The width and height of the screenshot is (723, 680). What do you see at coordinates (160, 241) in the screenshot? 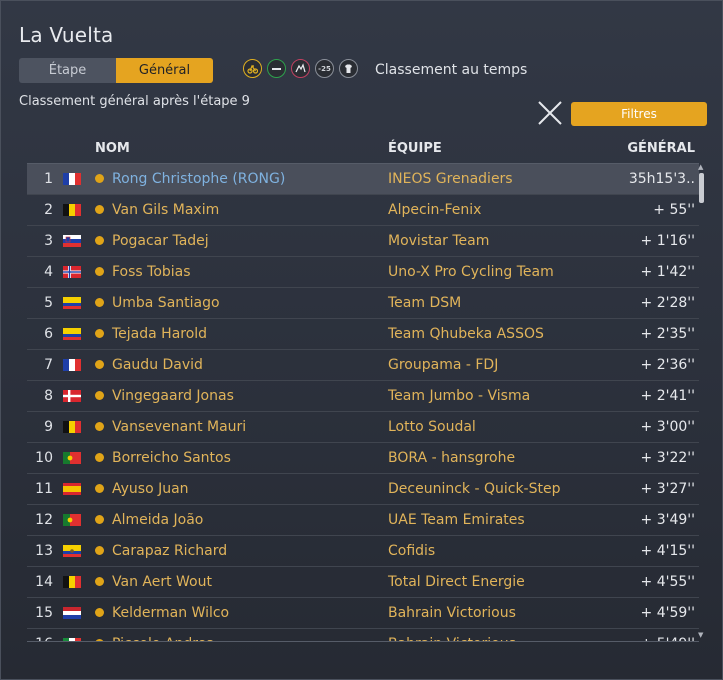
I see `rider-name: Pogacar Tadej` at bounding box center [160, 241].